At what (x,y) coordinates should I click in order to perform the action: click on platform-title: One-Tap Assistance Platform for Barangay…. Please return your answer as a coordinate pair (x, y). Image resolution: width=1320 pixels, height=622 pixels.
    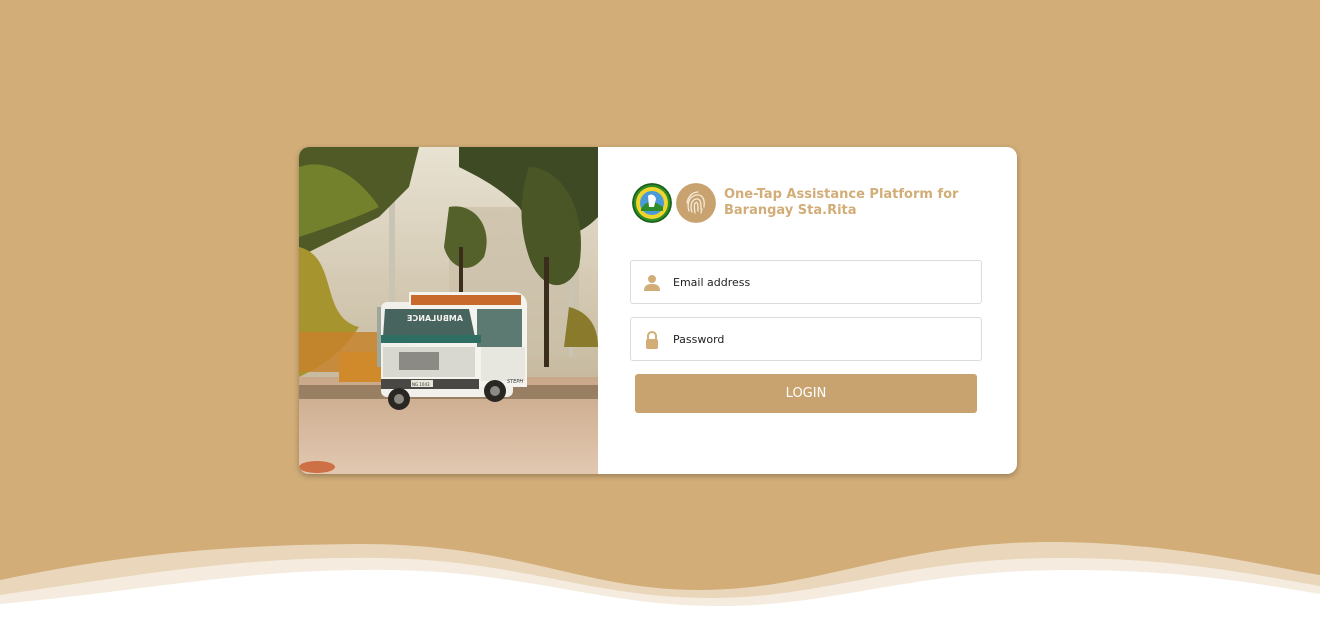
    Looking at the image, I should click on (841, 202).